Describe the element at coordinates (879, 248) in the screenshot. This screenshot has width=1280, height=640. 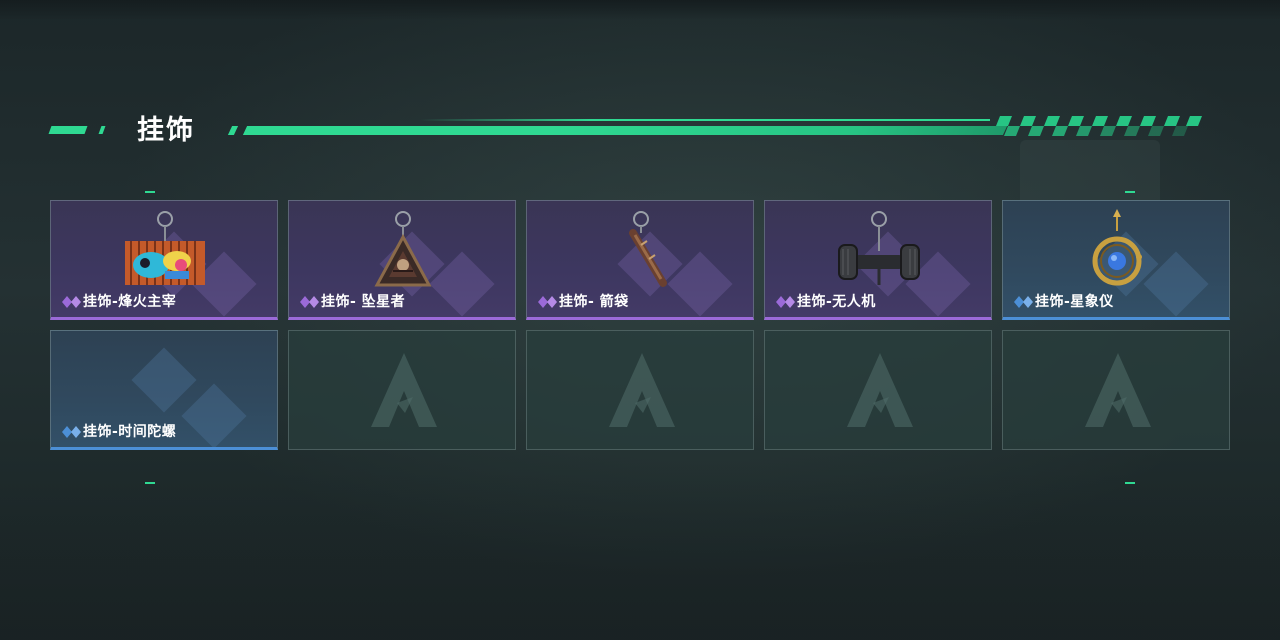
I see `drone-charm-icon` at that location.